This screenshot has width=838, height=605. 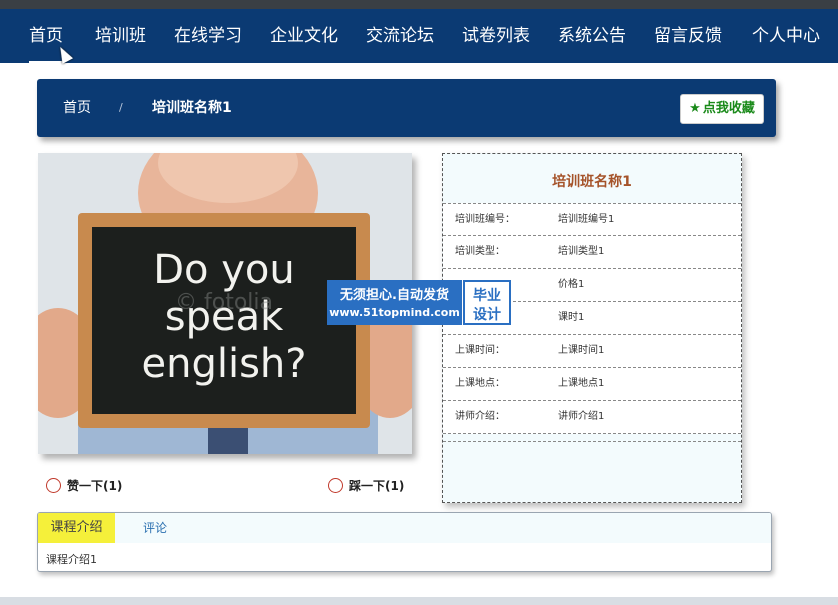 What do you see at coordinates (77, 108) in the screenshot?
I see `breadcrumb-home-link: 首页` at bounding box center [77, 108].